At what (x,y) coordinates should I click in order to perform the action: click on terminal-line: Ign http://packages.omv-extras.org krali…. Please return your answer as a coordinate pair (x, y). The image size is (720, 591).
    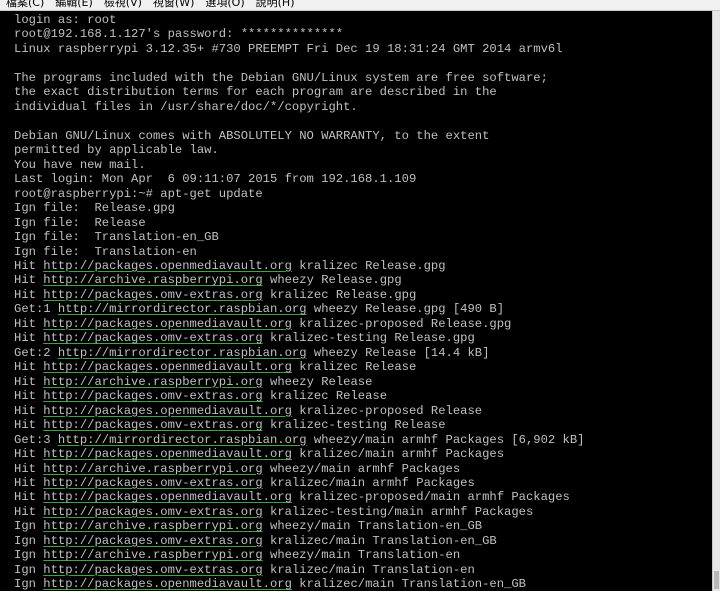
    Looking at the image, I should click on (363, 570).